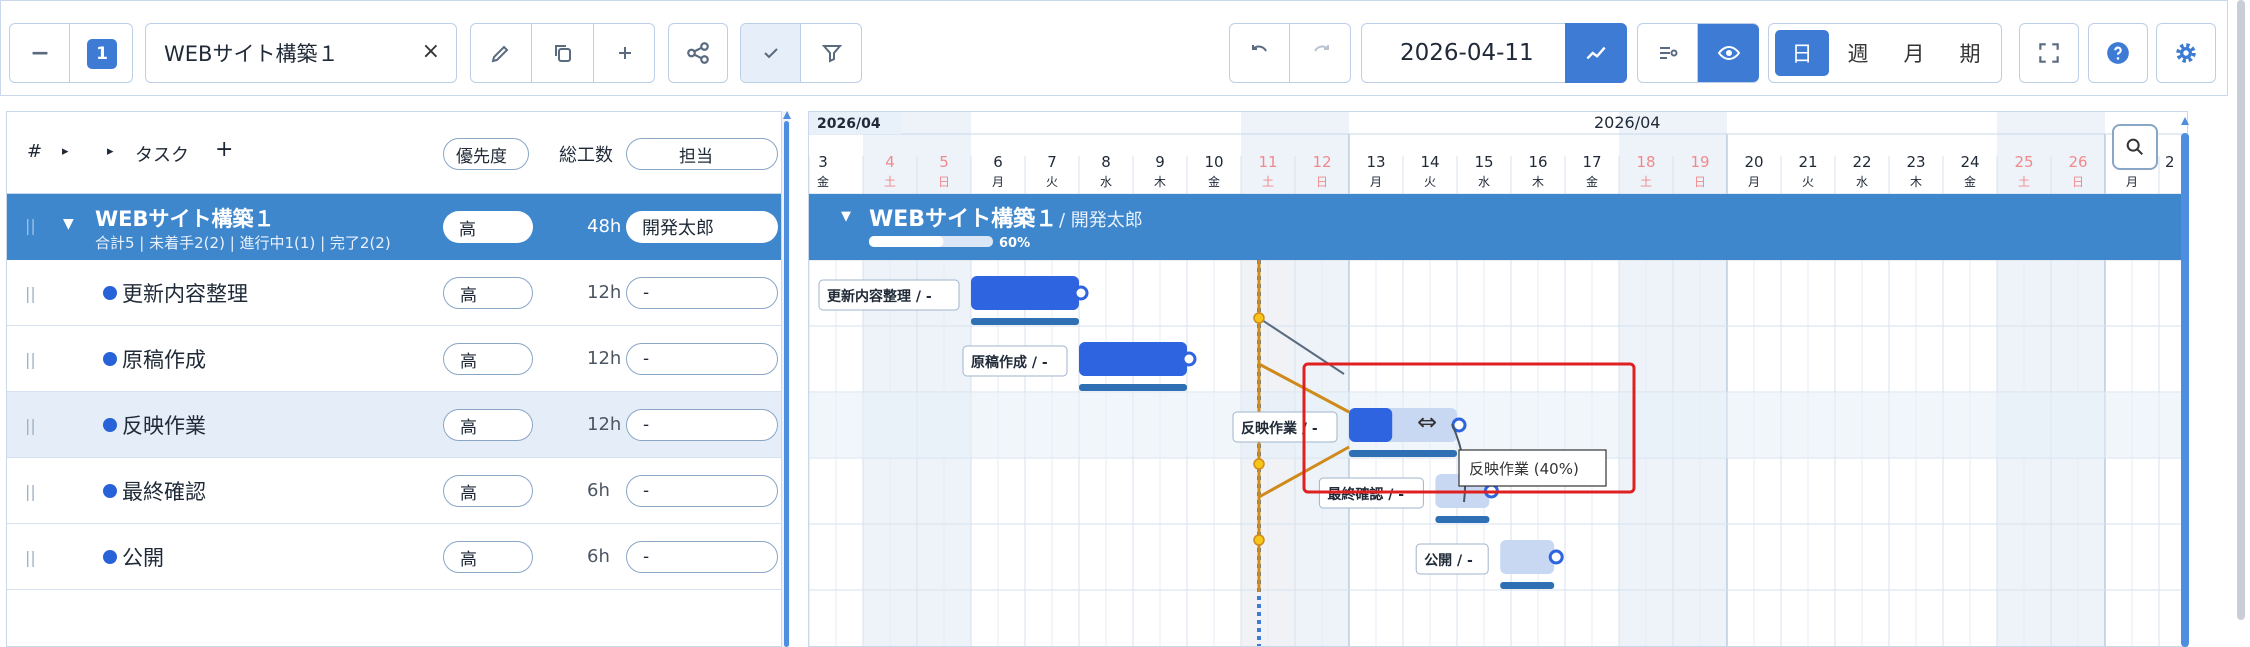  Describe the element at coordinates (604, 358) in the screenshot. I see `task-hours: 12h` at that location.